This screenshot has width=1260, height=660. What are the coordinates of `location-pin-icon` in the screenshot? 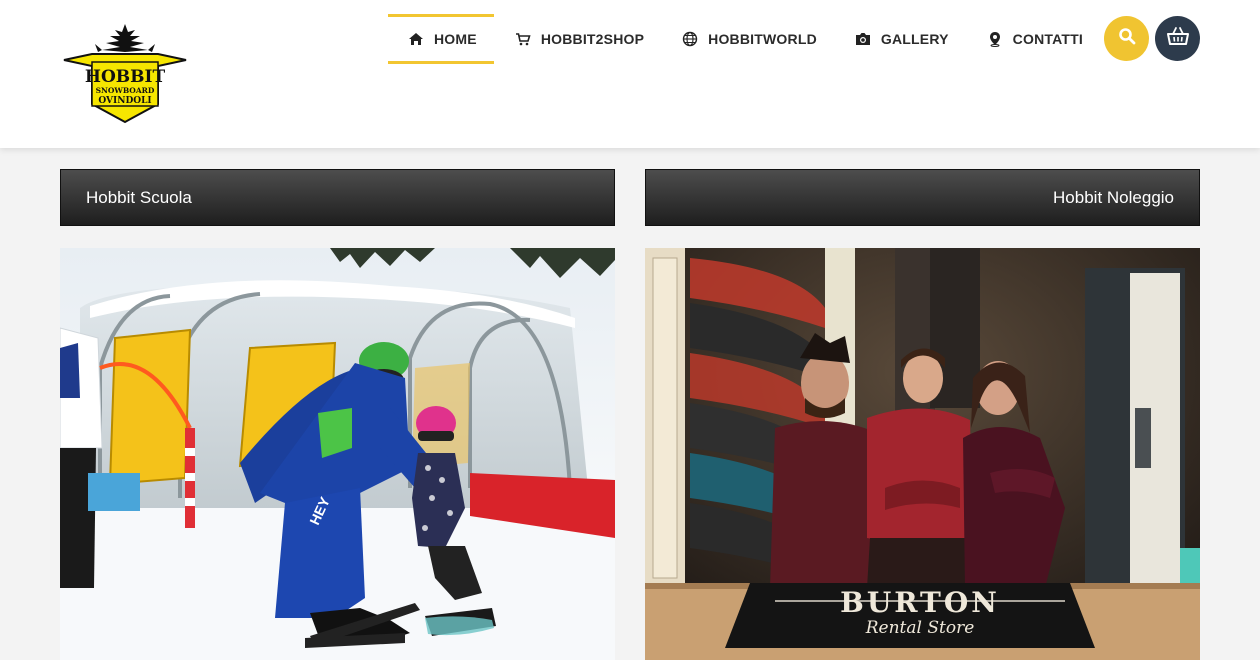 It's located at (995, 39).